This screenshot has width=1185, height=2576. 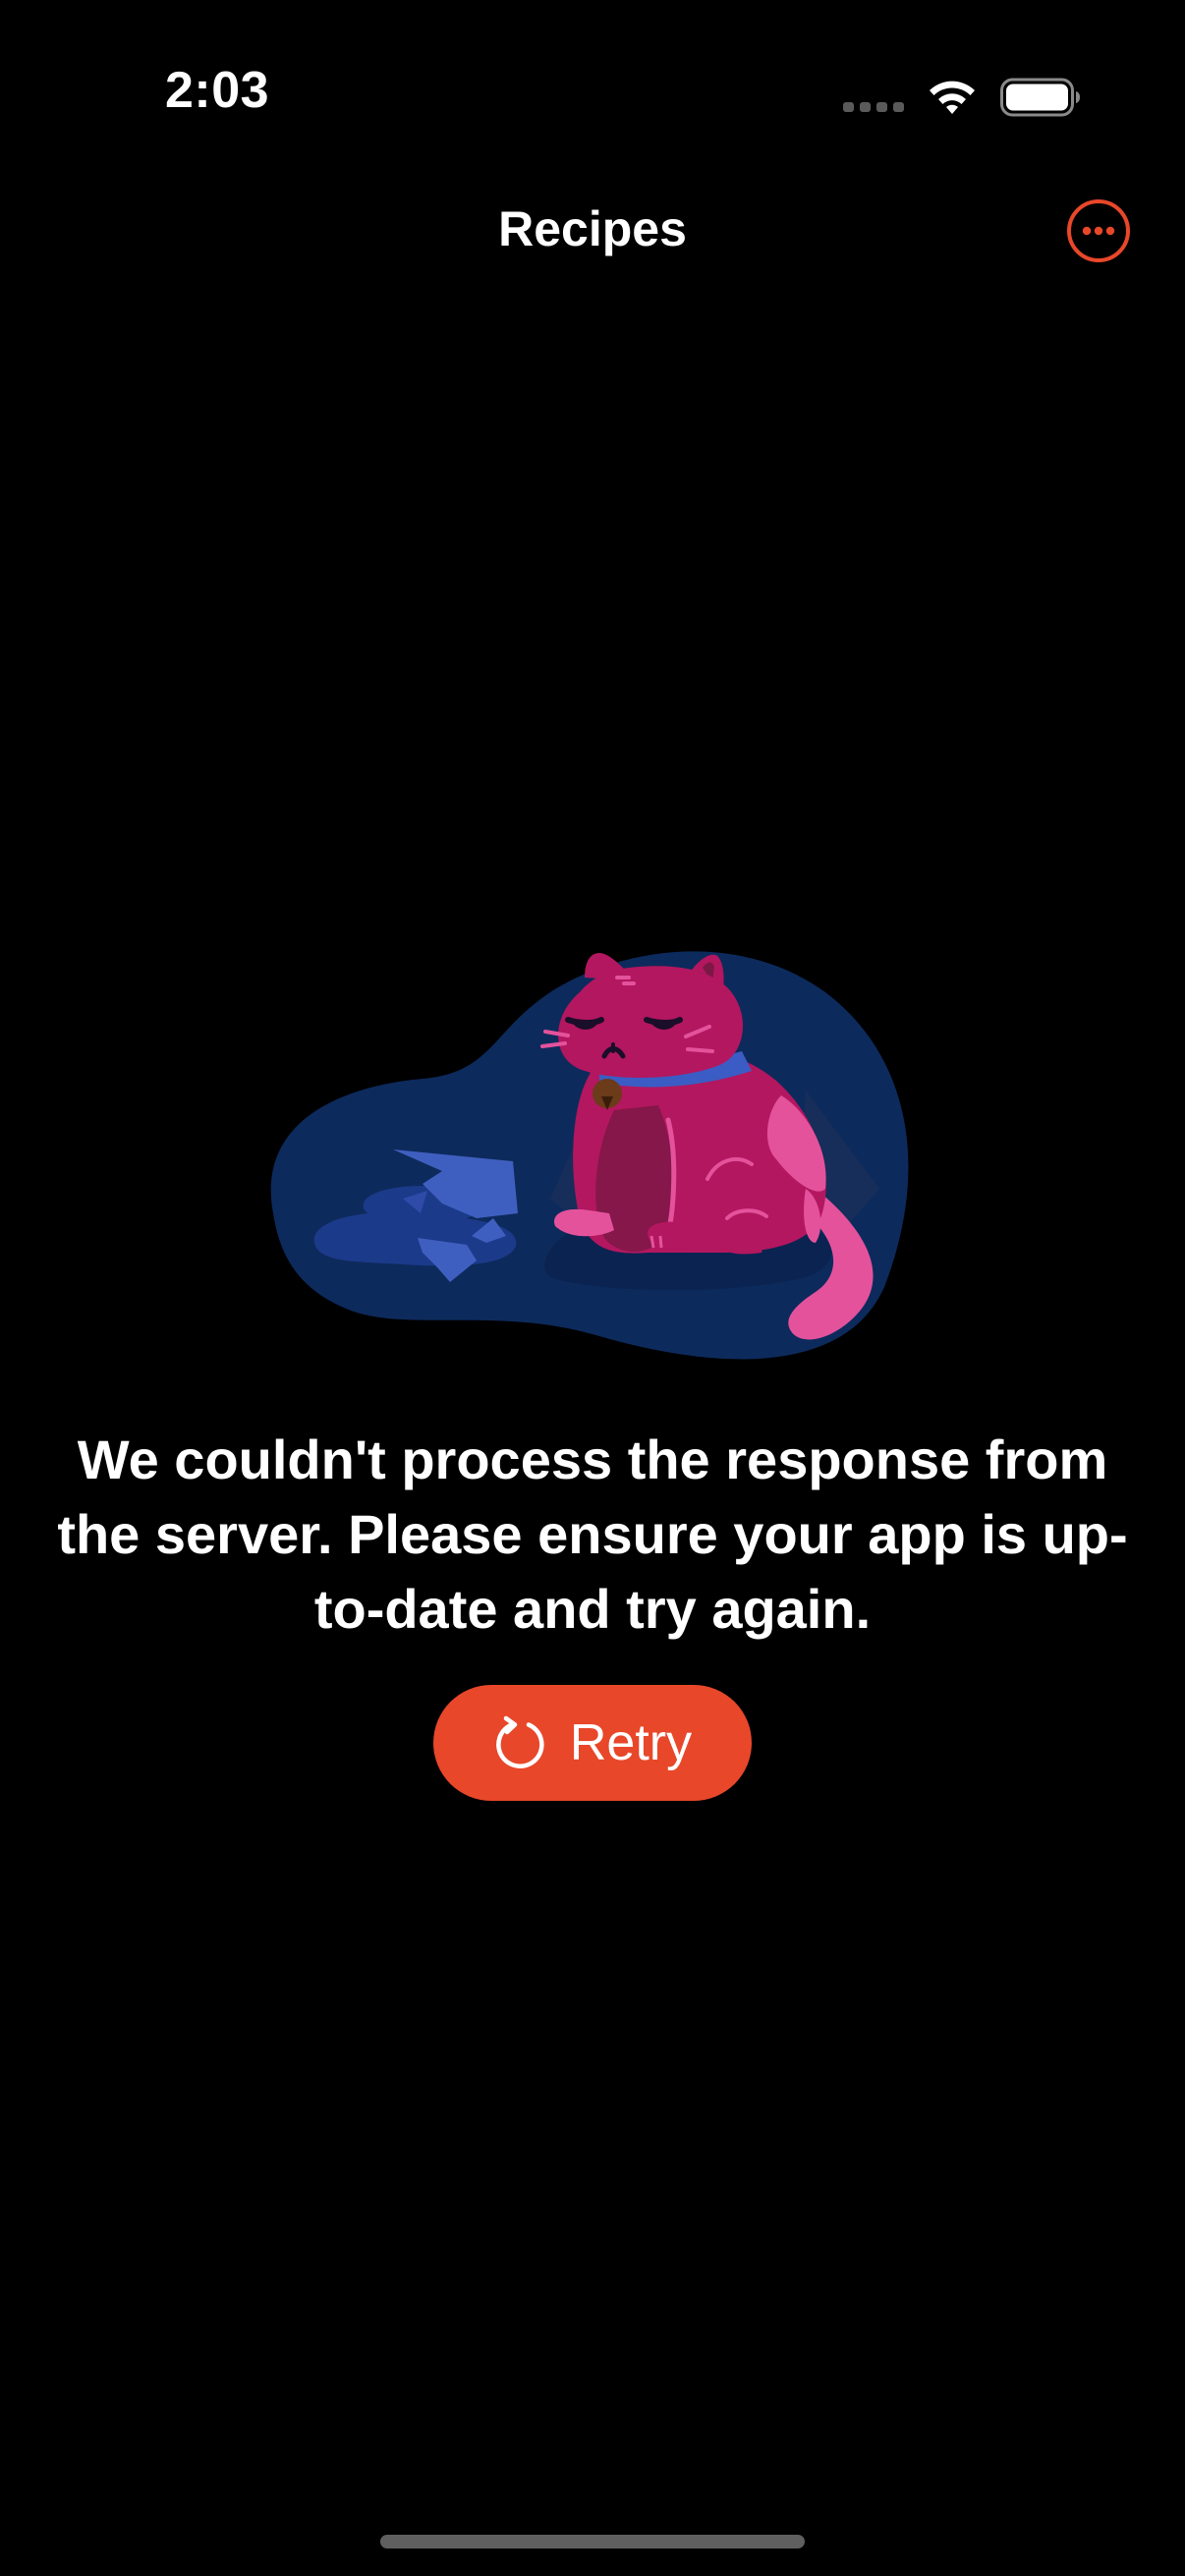 What do you see at coordinates (592, 228) in the screenshot?
I see `page-title: Recipes` at bounding box center [592, 228].